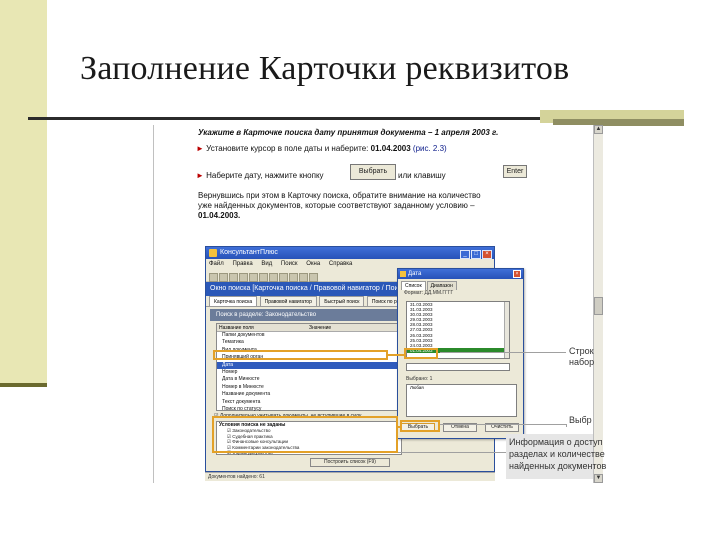 This screenshot has width=720, height=540. Describe the element at coordinates (289, 264) in the screenshot. I see `menu-search: Поиск` at that location.